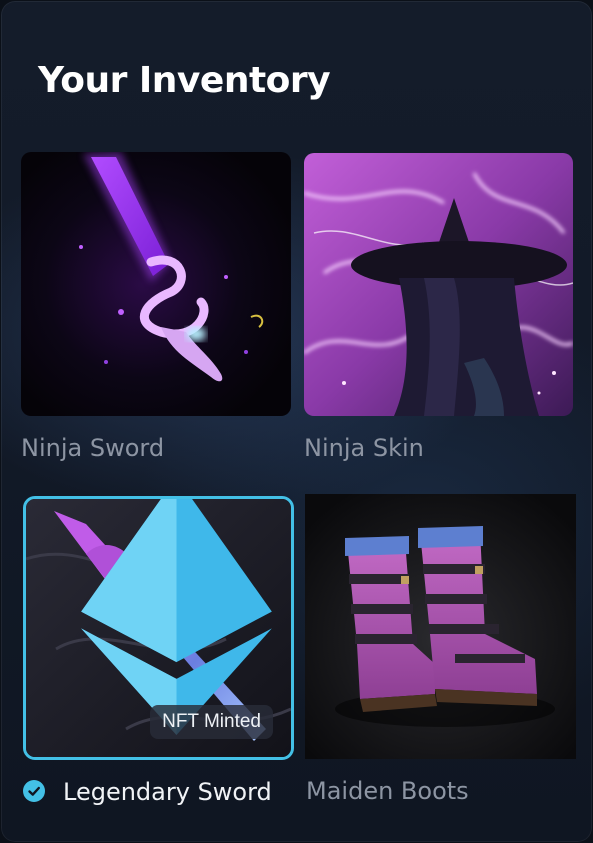  I want to click on item-label-ninja-skin: Ninja Skin, so click(364, 448).